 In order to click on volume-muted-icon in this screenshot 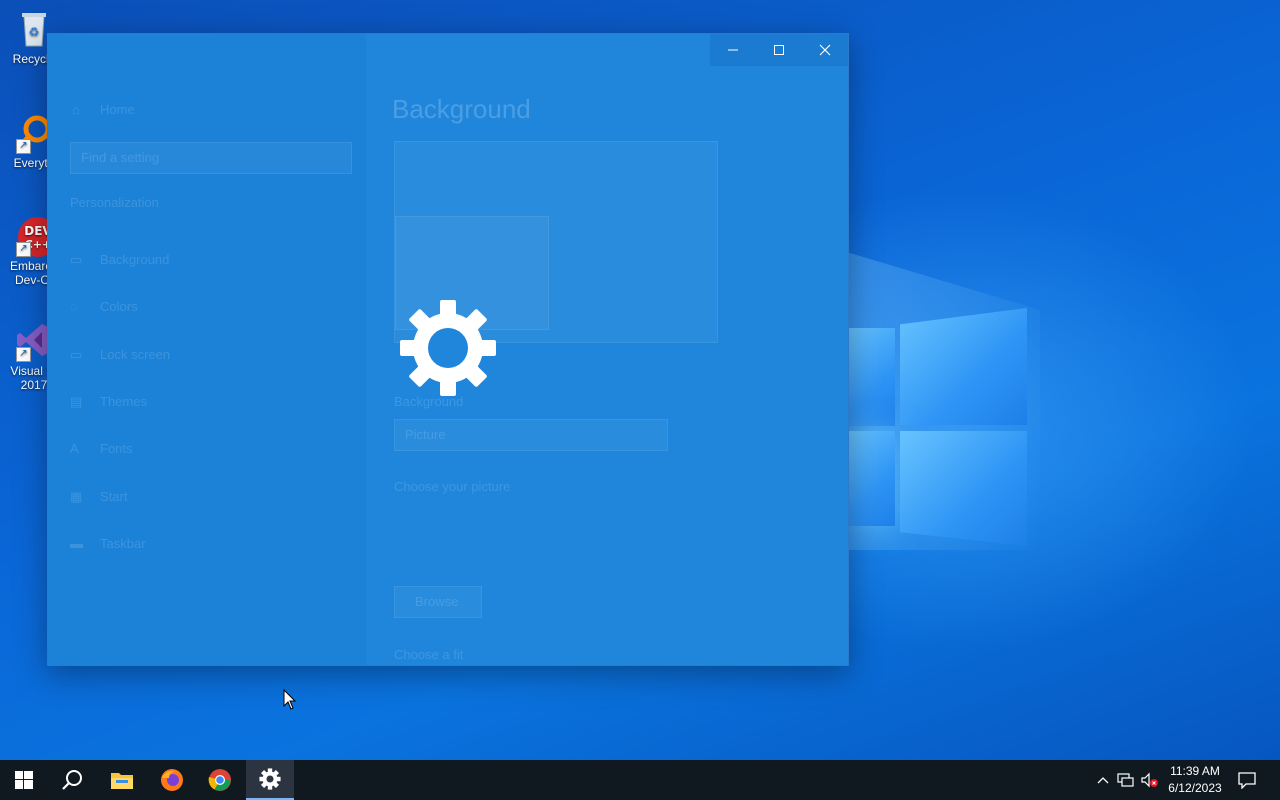, I will do `click(1149, 780)`.